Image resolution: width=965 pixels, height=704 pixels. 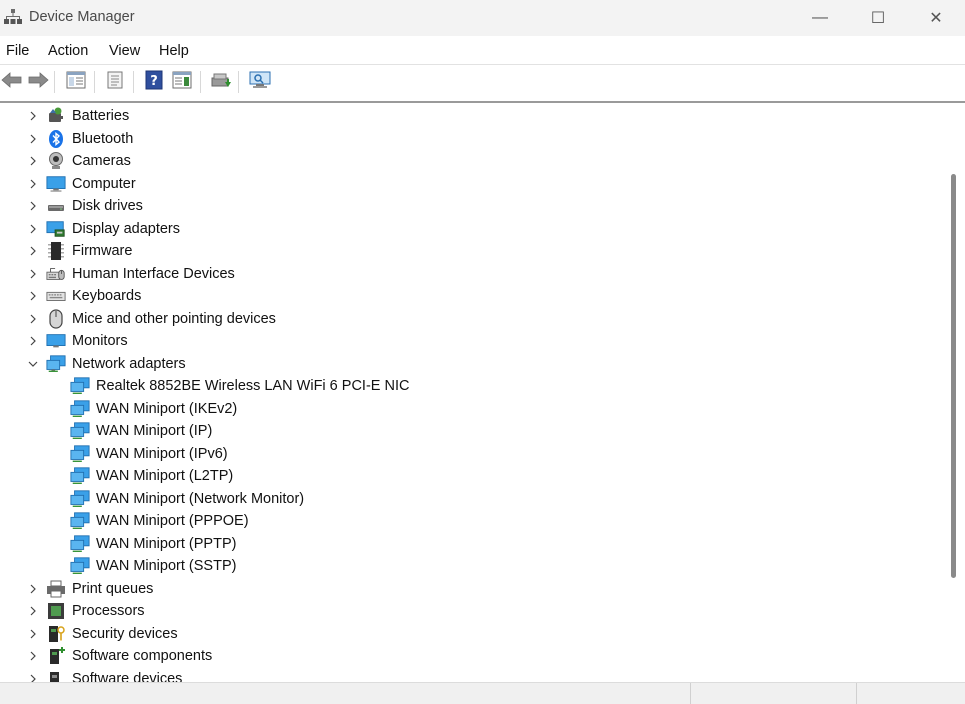 I want to click on monitor-icon, so click(x=56, y=341).